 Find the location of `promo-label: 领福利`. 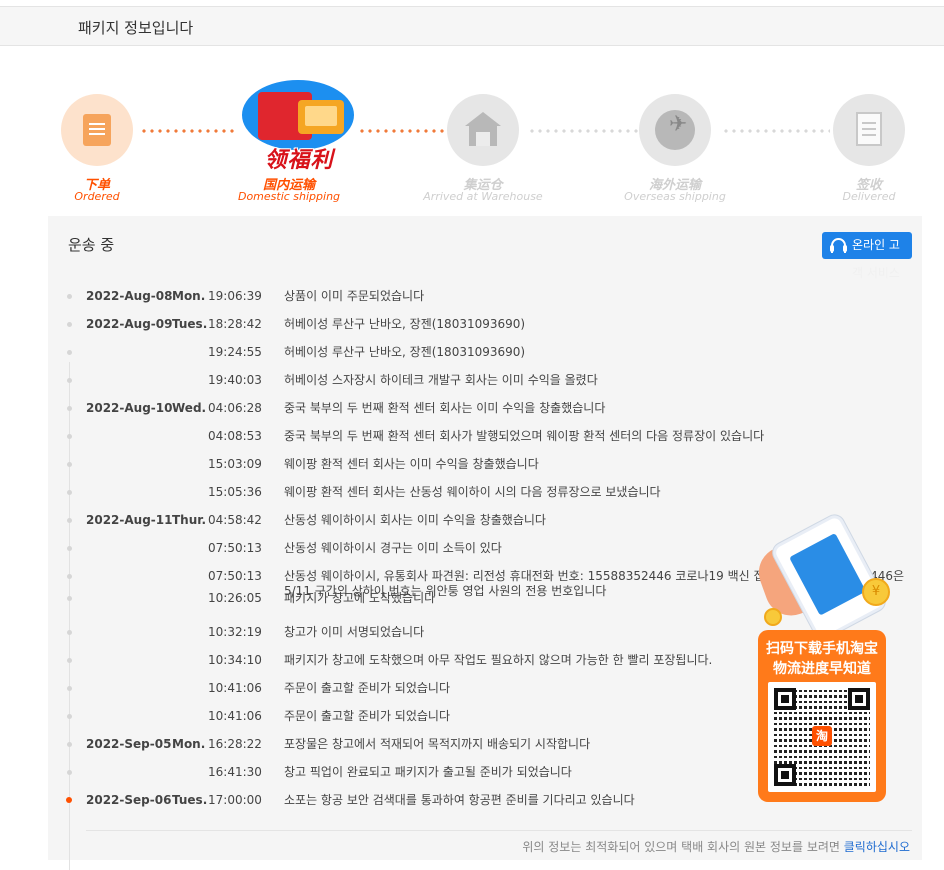

promo-label: 领福利 is located at coordinates (299, 158).